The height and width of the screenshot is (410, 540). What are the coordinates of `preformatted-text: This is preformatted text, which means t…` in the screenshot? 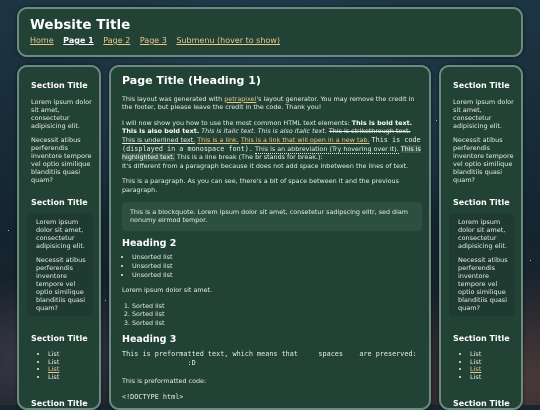 It's located at (269, 359).